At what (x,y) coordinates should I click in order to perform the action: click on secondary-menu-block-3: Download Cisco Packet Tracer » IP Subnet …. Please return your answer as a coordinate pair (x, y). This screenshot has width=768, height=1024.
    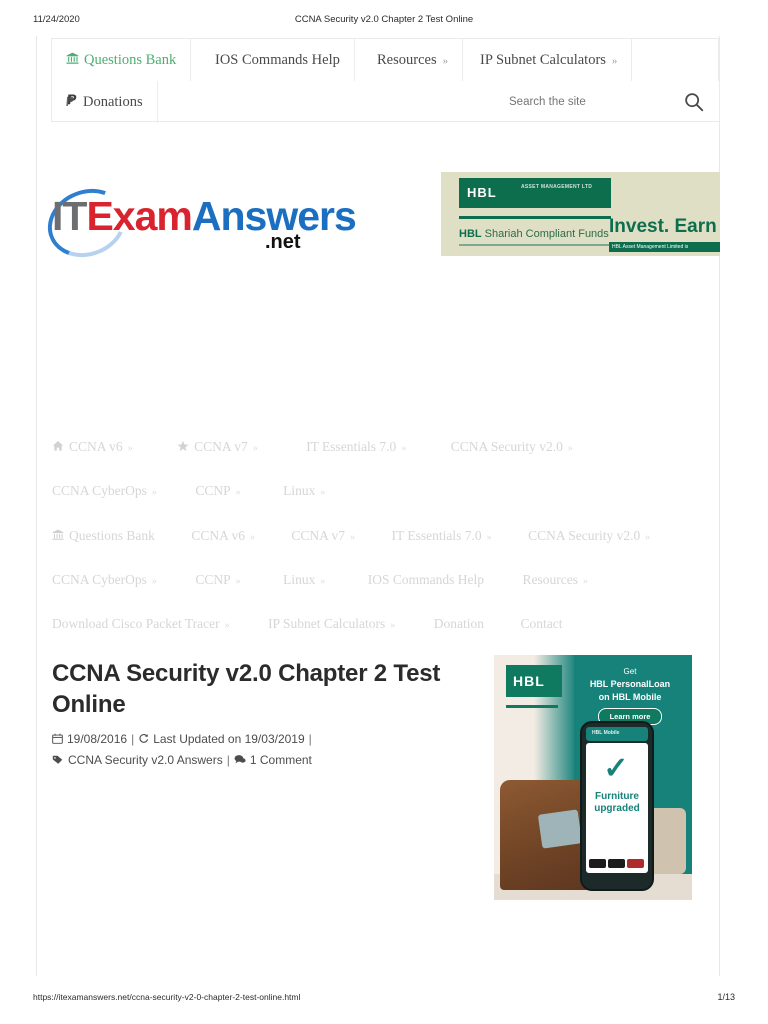
    Looking at the image, I should click on (372, 624).